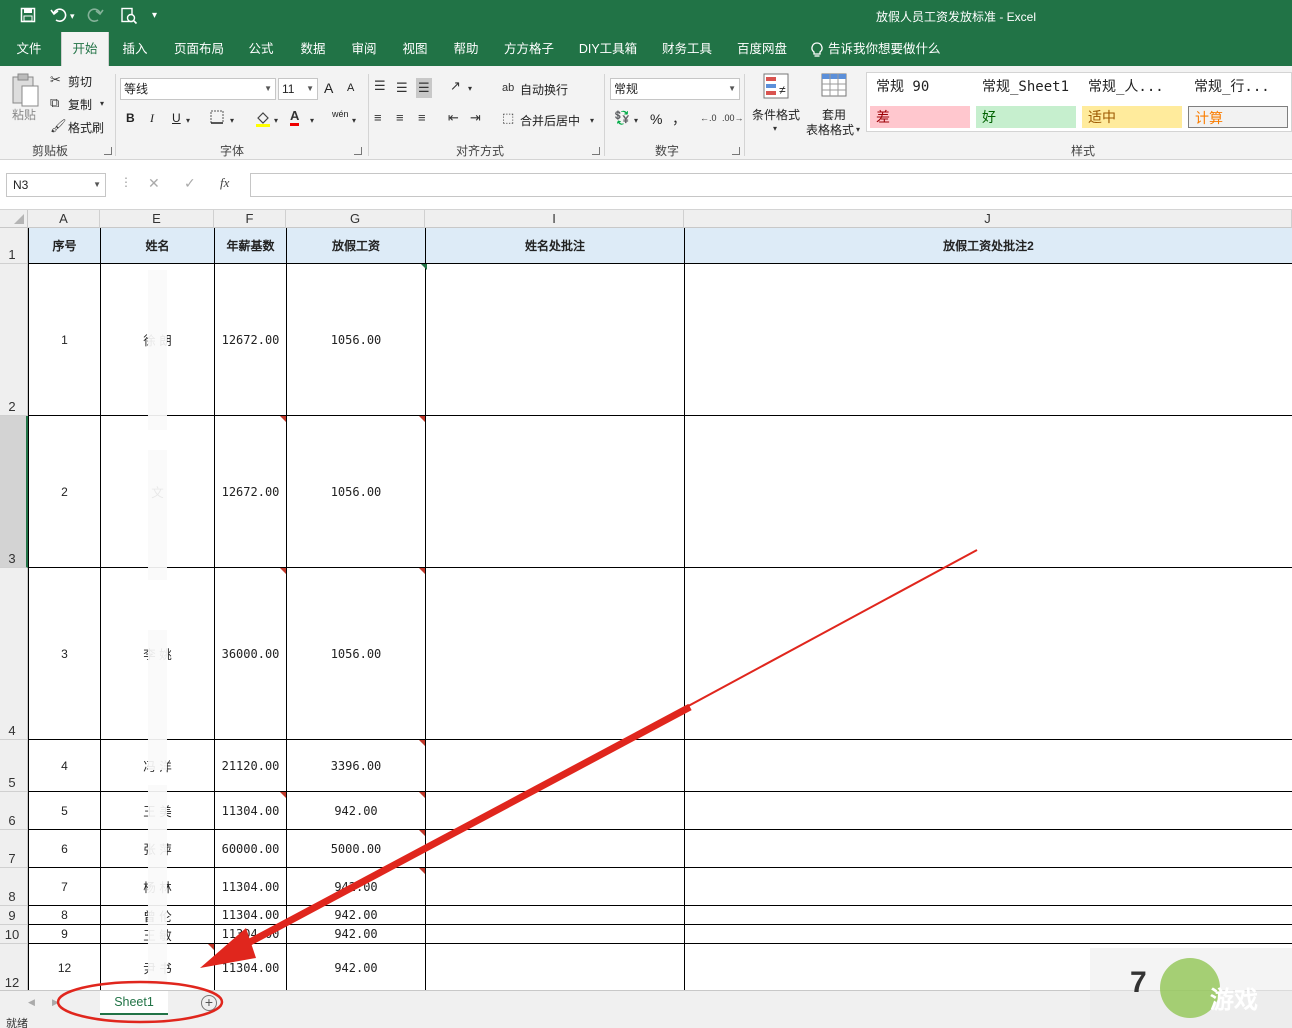  Describe the element at coordinates (80, 104) in the screenshot. I see `copy-button: 复制` at that location.